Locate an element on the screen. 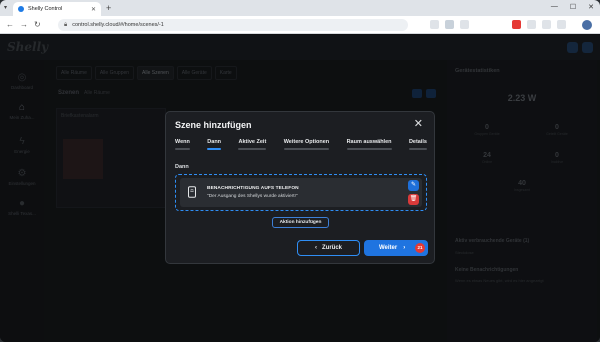  profile-avatar is located at coordinates (587, 25).